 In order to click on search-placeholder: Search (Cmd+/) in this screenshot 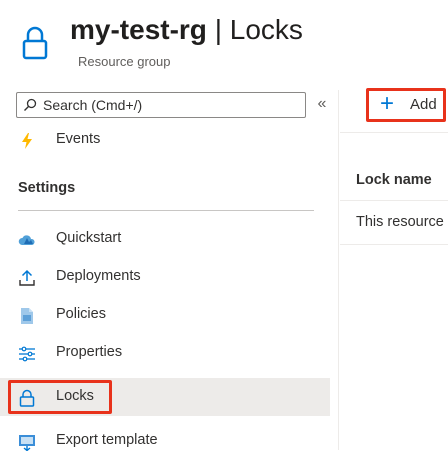, I will do `click(93, 105)`.